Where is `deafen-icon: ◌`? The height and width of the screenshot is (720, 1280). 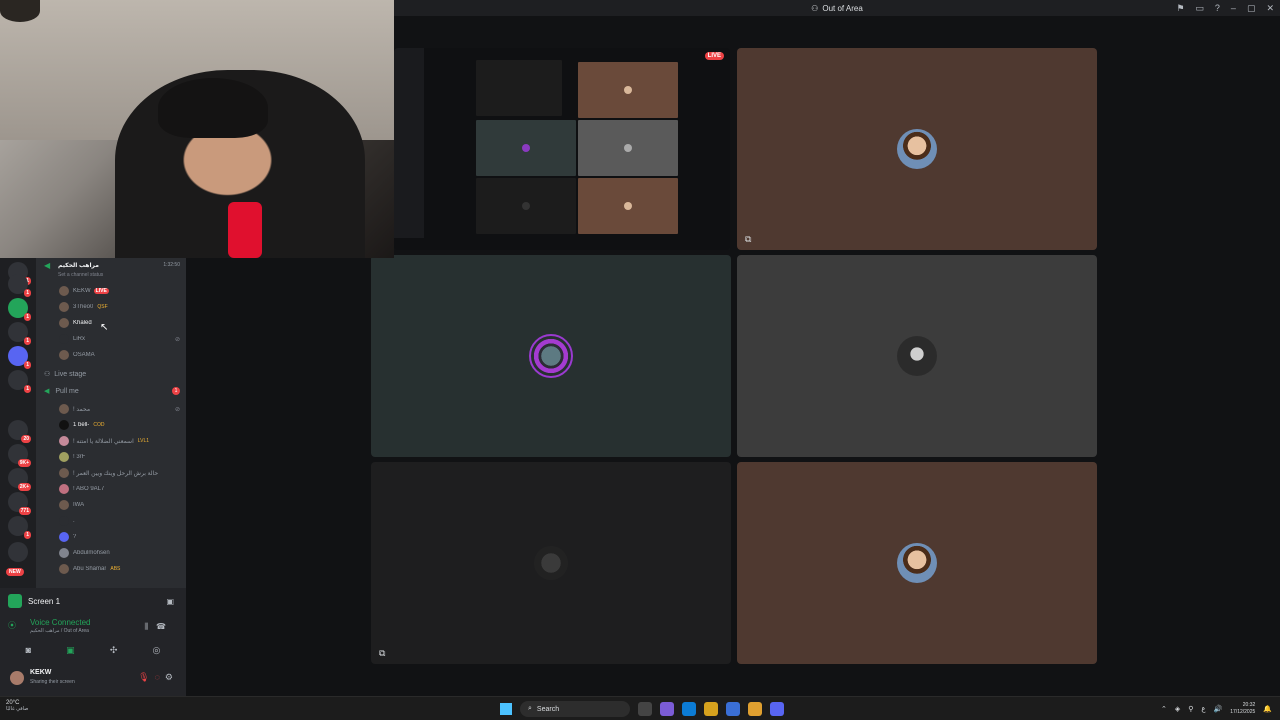
deafen-icon: ◌ is located at coordinates (160, 677).